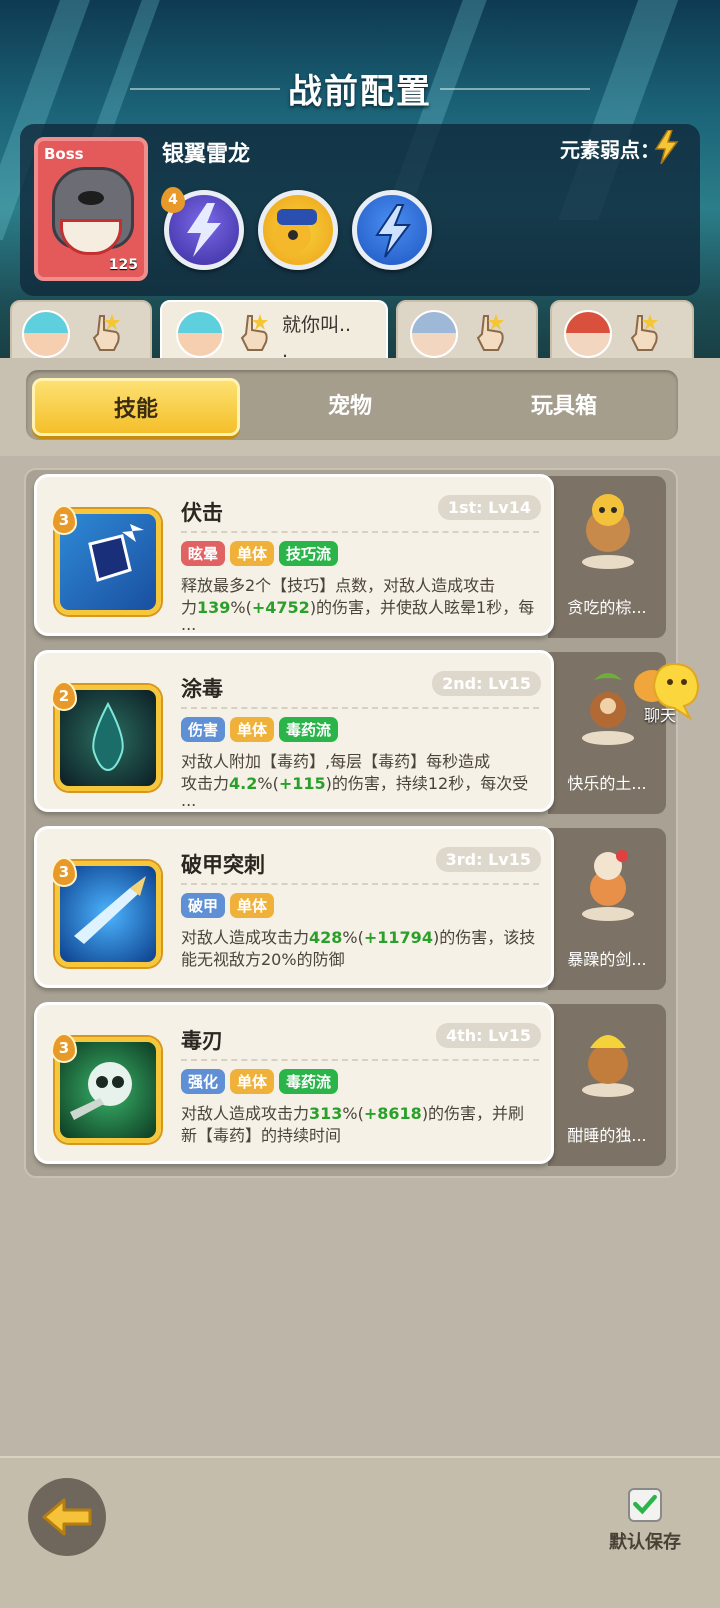 The image size is (720, 1608). What do you see at coordinates (392, 230) in the screenshot?
I see `boss-skill-lightning-icon` at bounding box center [392, 230].